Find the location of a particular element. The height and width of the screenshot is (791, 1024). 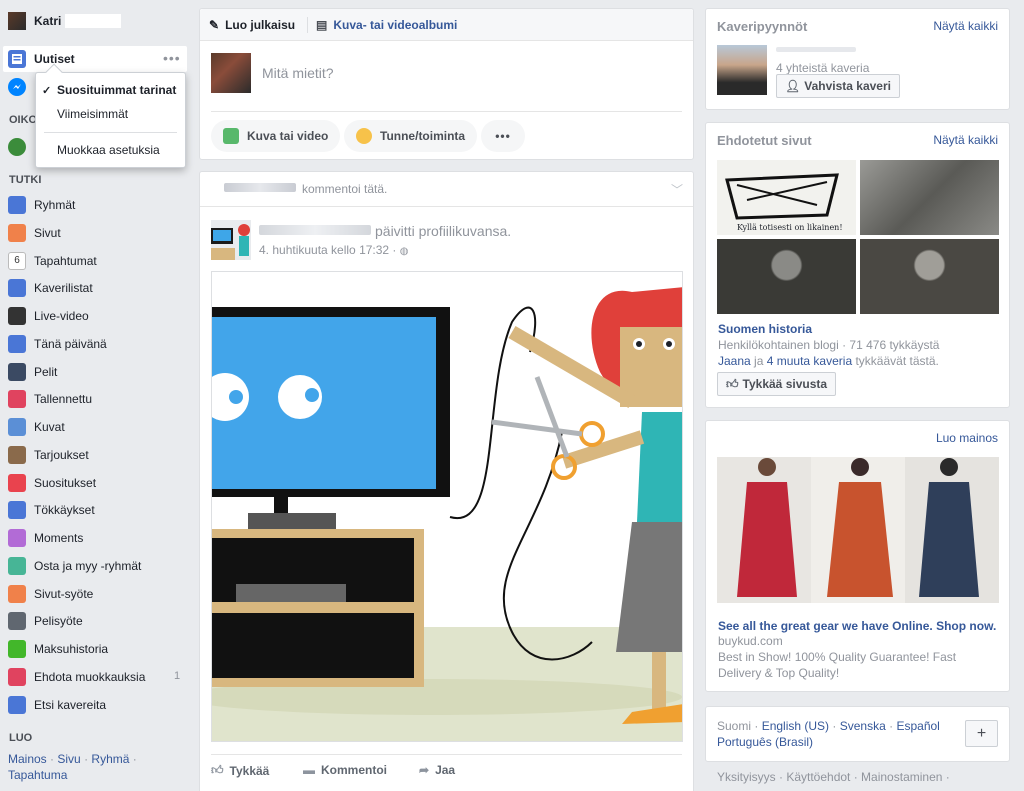

sidebar-item-map-pin: Ehdota muokkauksia is located at coordinates (76, 677).